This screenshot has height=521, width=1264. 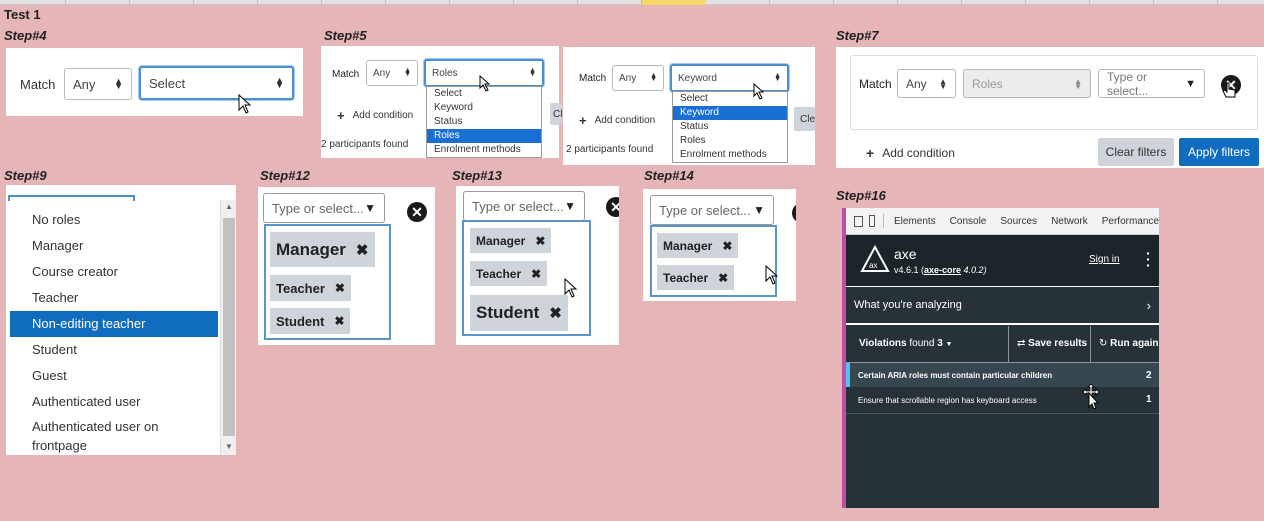 What do you see at coordinates (713, 261) in the screenshot?
I see `selected-tags-box: Manager ✖ Teacher ✖` at bounding box center [713, 261].